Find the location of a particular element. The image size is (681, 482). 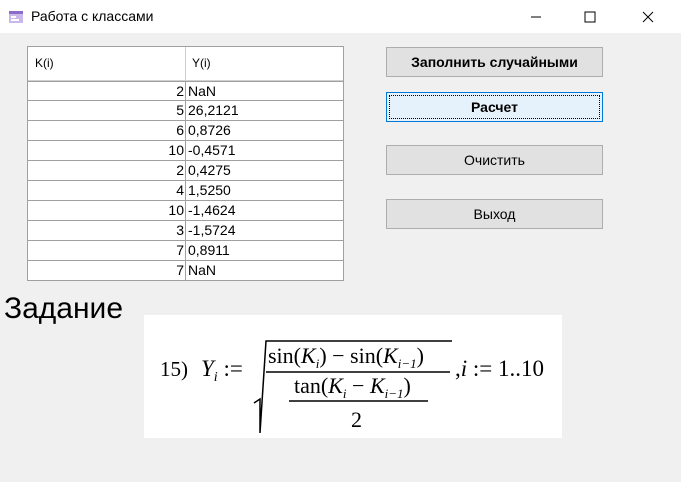

table-row: 7 0,8911 is located at coordinates (185, 251).